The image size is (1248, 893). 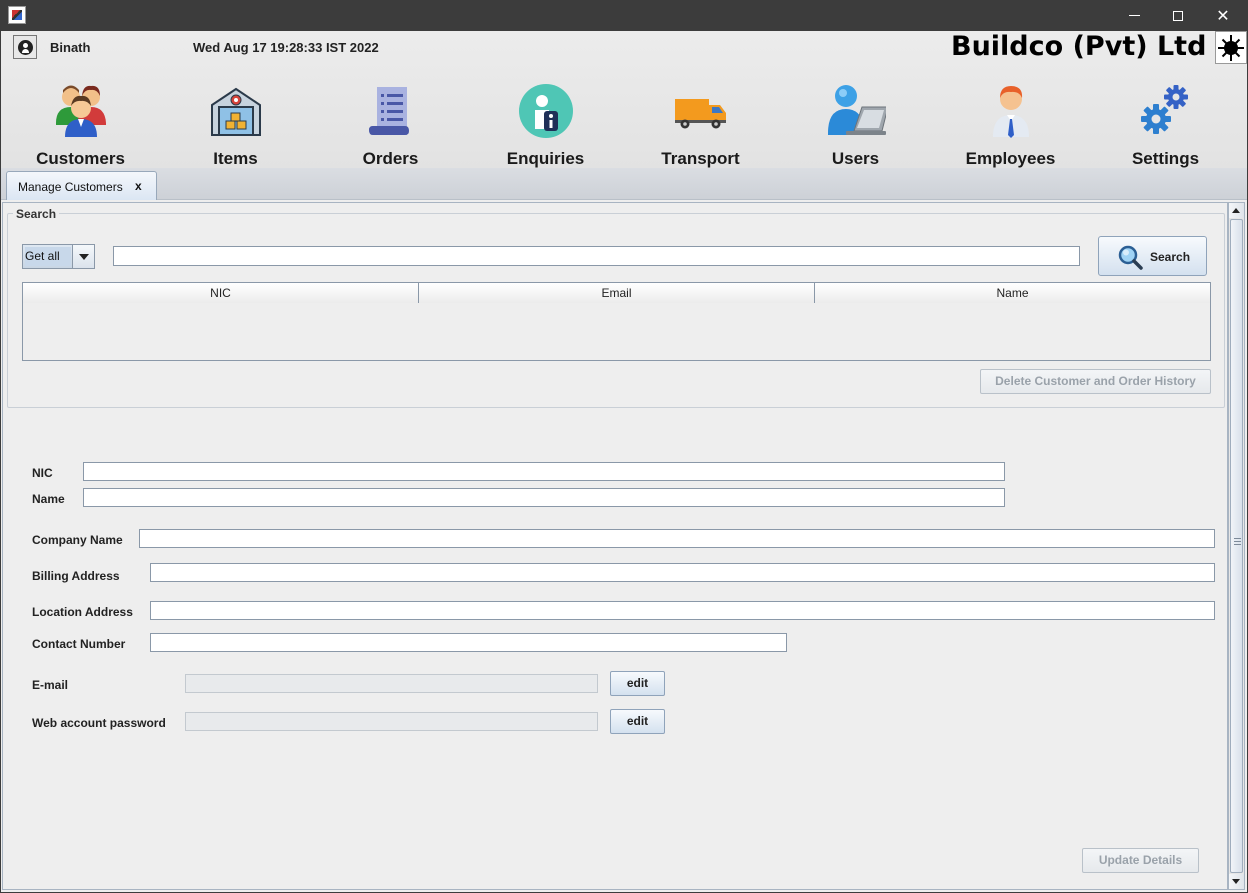 I want to click on search-filter-value: Get all, so click(x=48, y=256).